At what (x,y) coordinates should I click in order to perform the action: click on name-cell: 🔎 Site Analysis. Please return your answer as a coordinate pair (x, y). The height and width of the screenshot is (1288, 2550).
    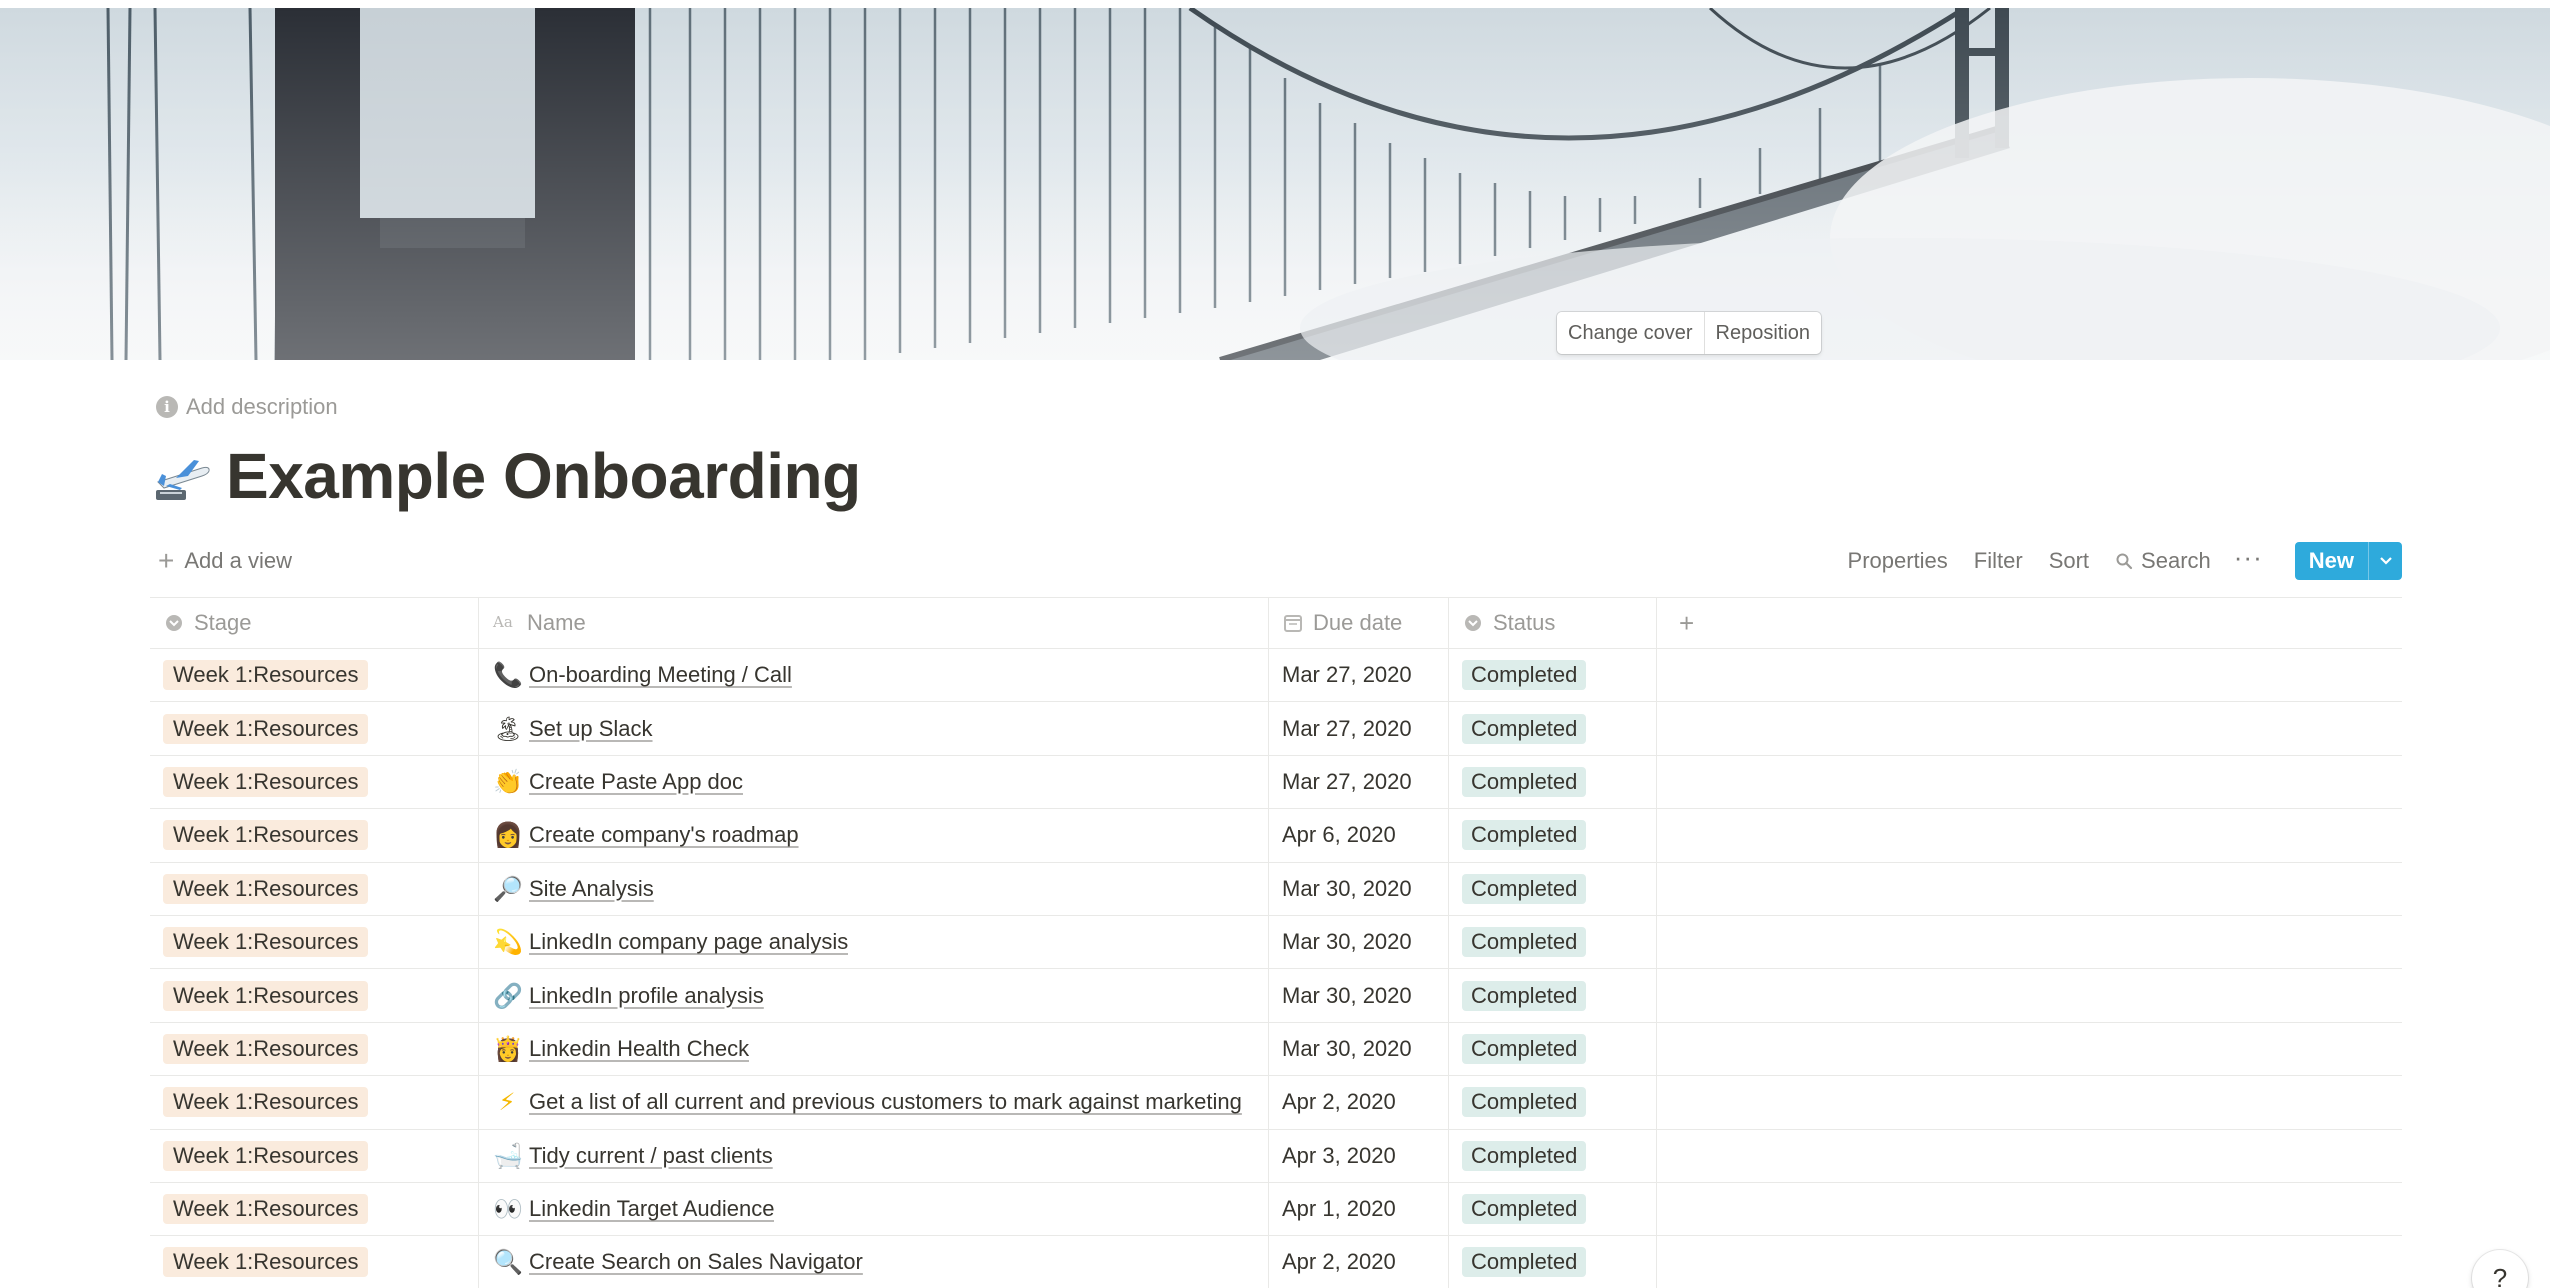
    Looking at the image, I should click on (874, 888).